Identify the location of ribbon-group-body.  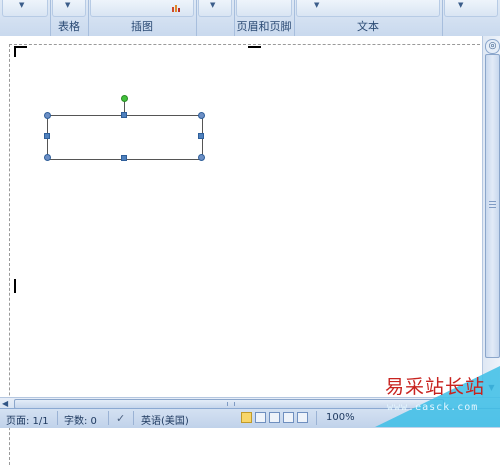
(25, 8).